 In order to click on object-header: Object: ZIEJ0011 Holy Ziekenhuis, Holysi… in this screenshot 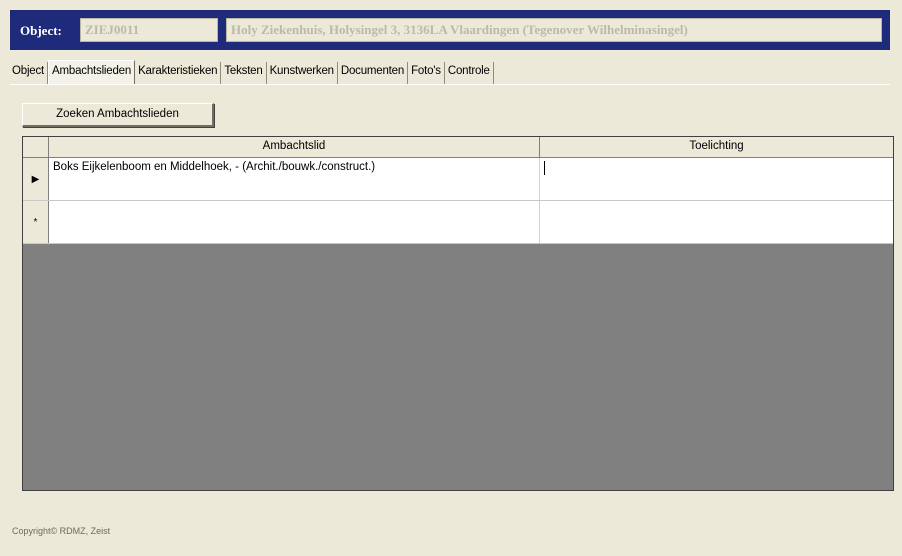, I will do `click(450, 30)`.